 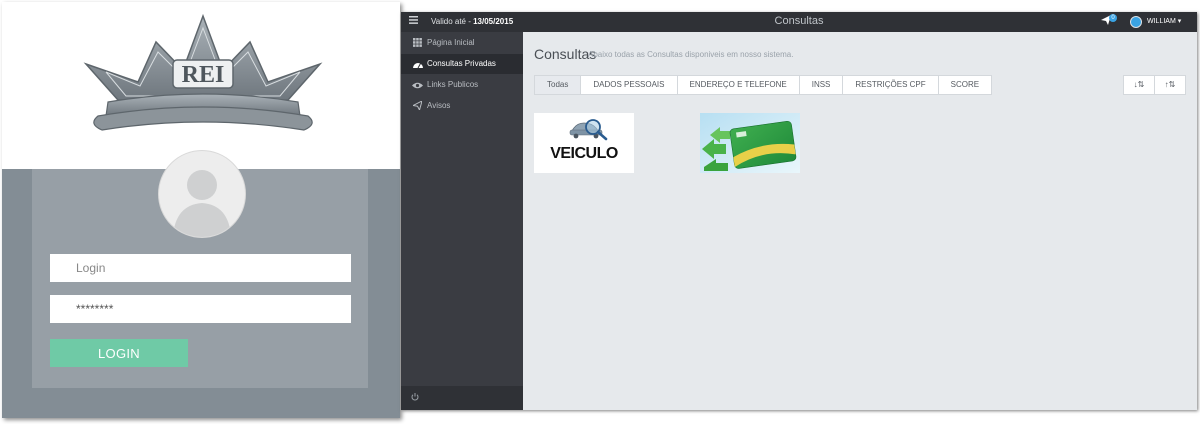 I want to click on sidebar-item-links-publicos: Links Publicos, so click(x=462, y=85).